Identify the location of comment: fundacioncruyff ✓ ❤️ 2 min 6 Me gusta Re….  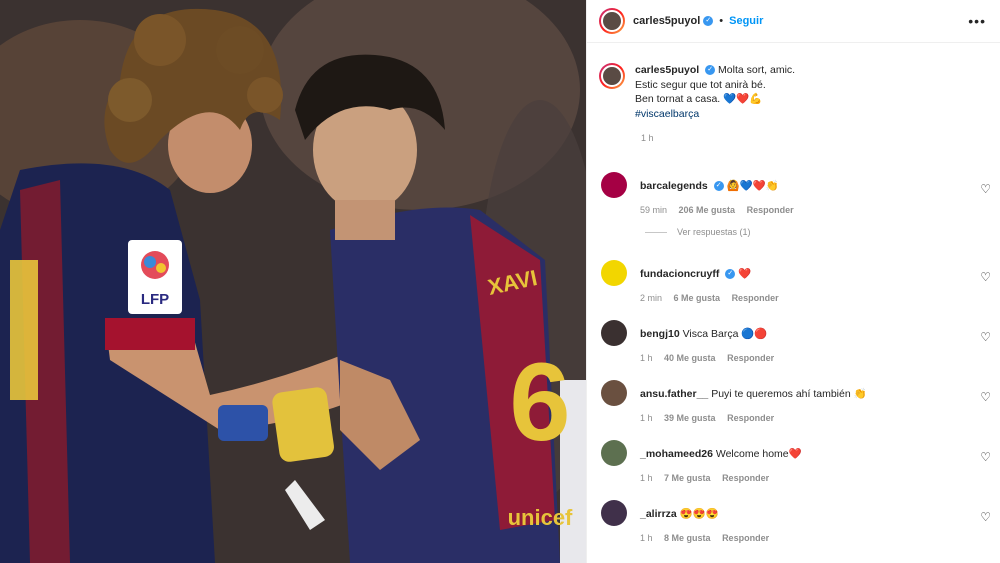
(793, 290).